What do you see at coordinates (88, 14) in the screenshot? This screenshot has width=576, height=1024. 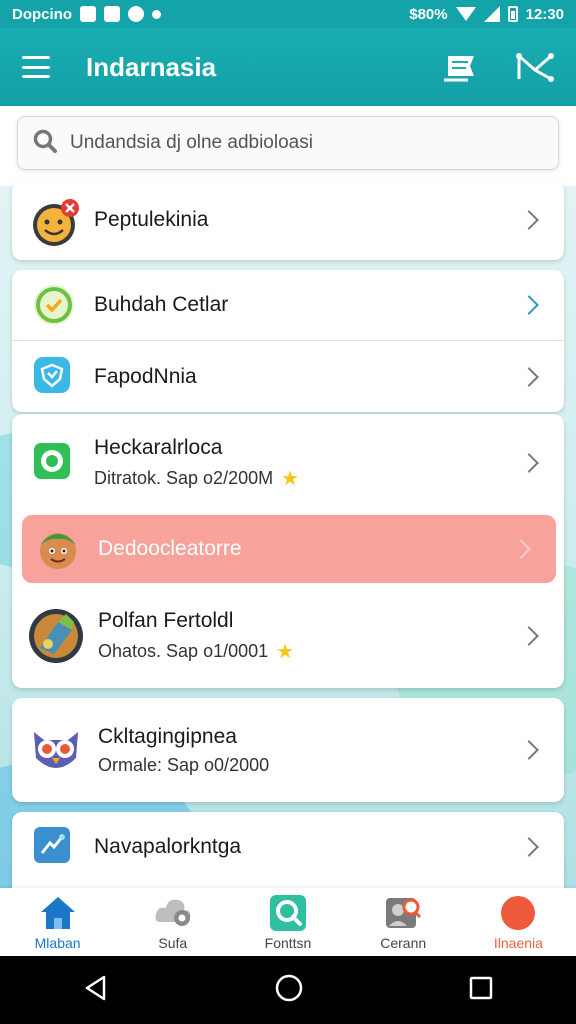 I see `notification-icon` at bounding box center [88, 14].